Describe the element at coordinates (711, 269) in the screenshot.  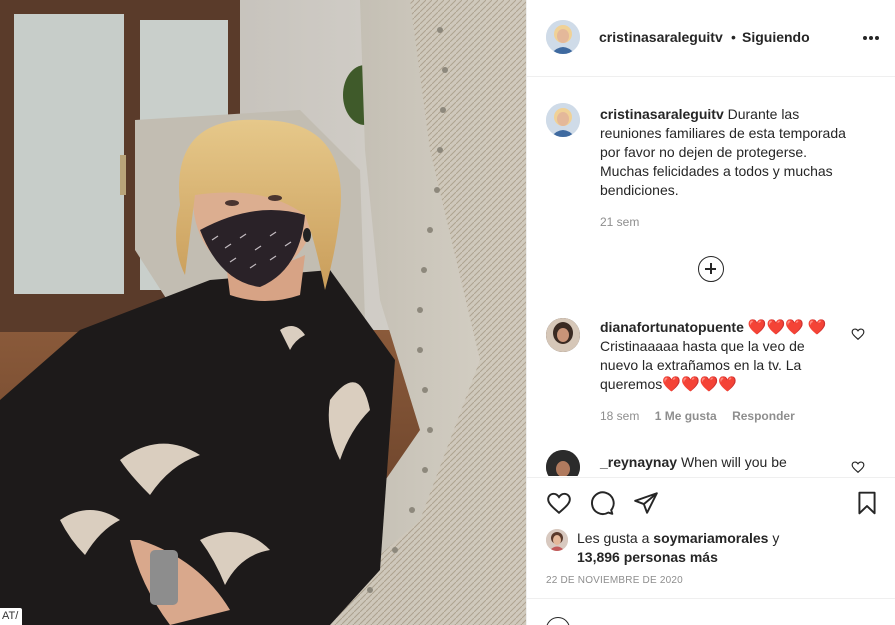
I see `plus-circle-icon` at that location.